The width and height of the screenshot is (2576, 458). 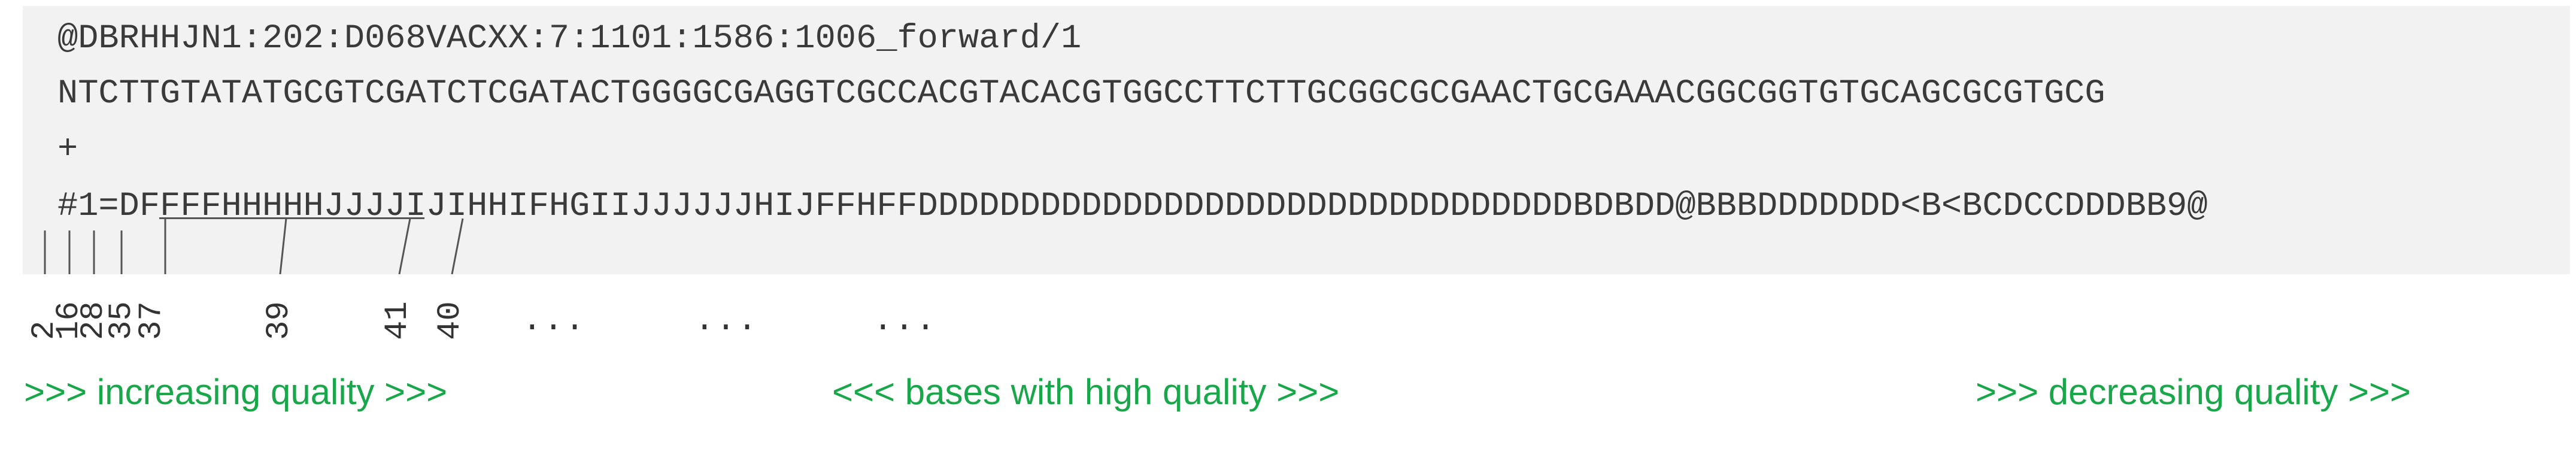 I want to click on score-label-28: 28, so click(x=93, y=321).